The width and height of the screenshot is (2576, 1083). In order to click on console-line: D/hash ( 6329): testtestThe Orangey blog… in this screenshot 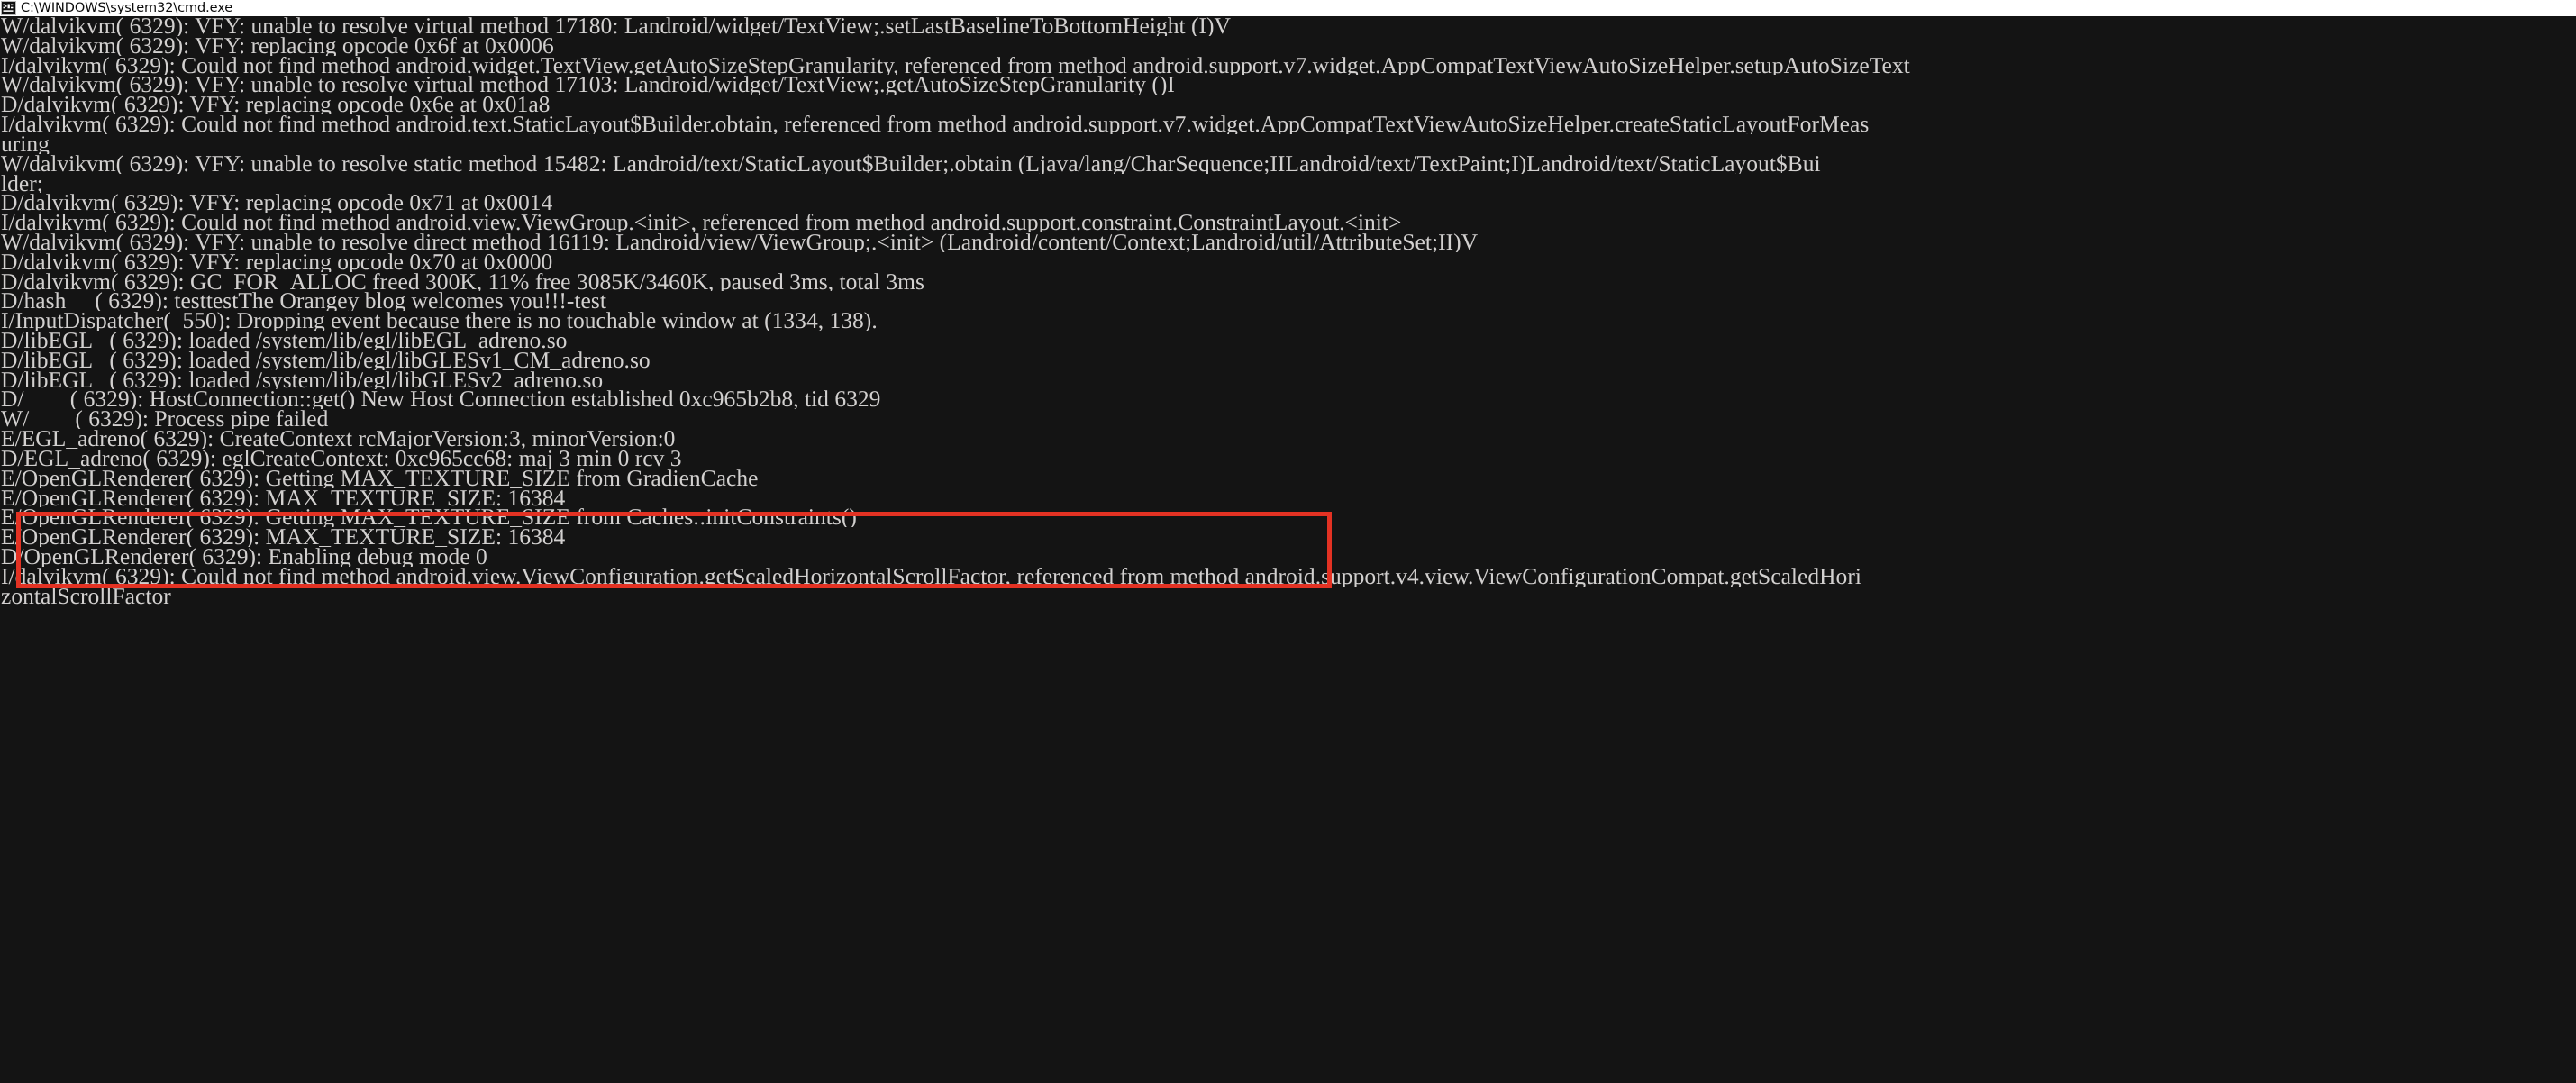, I will do `click(303, 301)`.